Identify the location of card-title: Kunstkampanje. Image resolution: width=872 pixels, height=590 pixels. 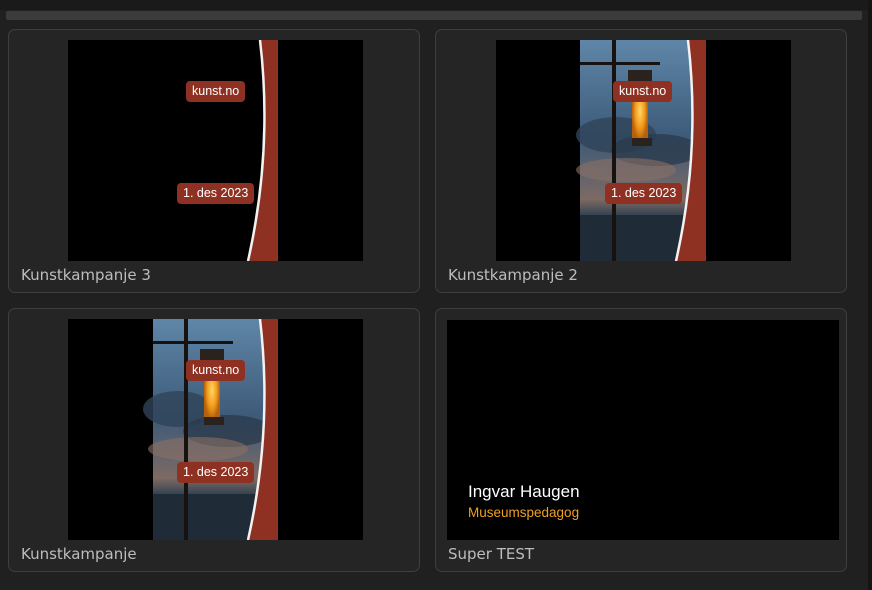
(79, 554).